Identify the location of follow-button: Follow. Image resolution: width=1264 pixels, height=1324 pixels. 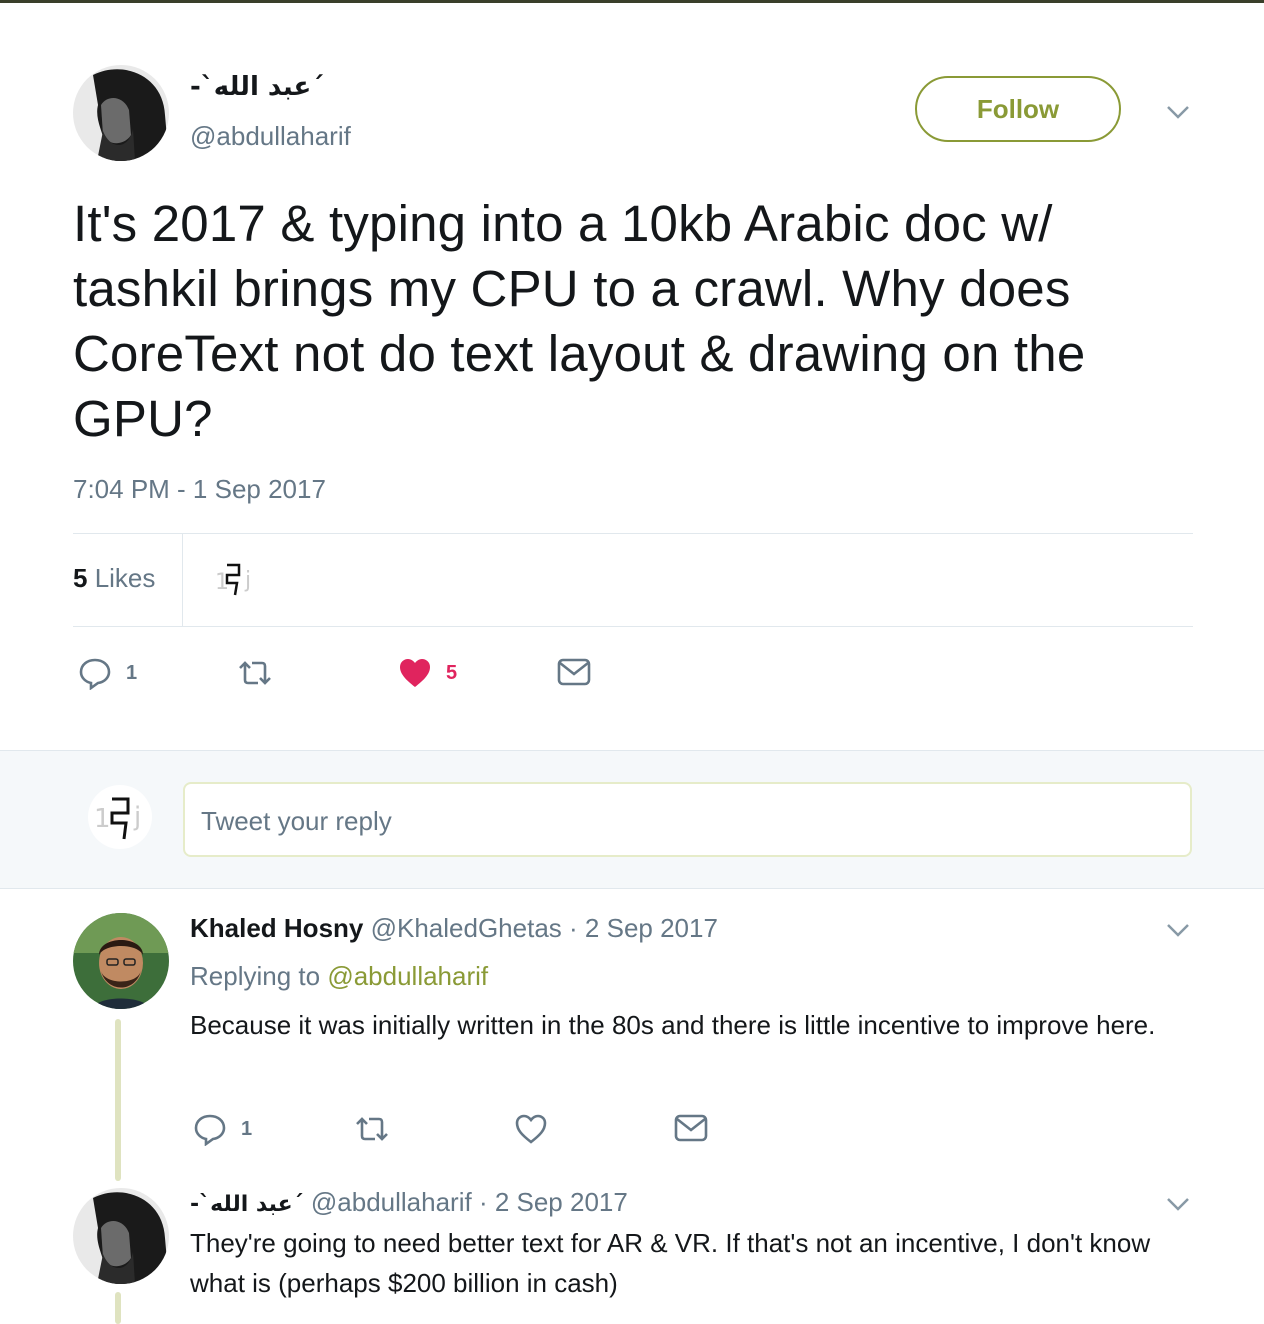
(1018, 109).